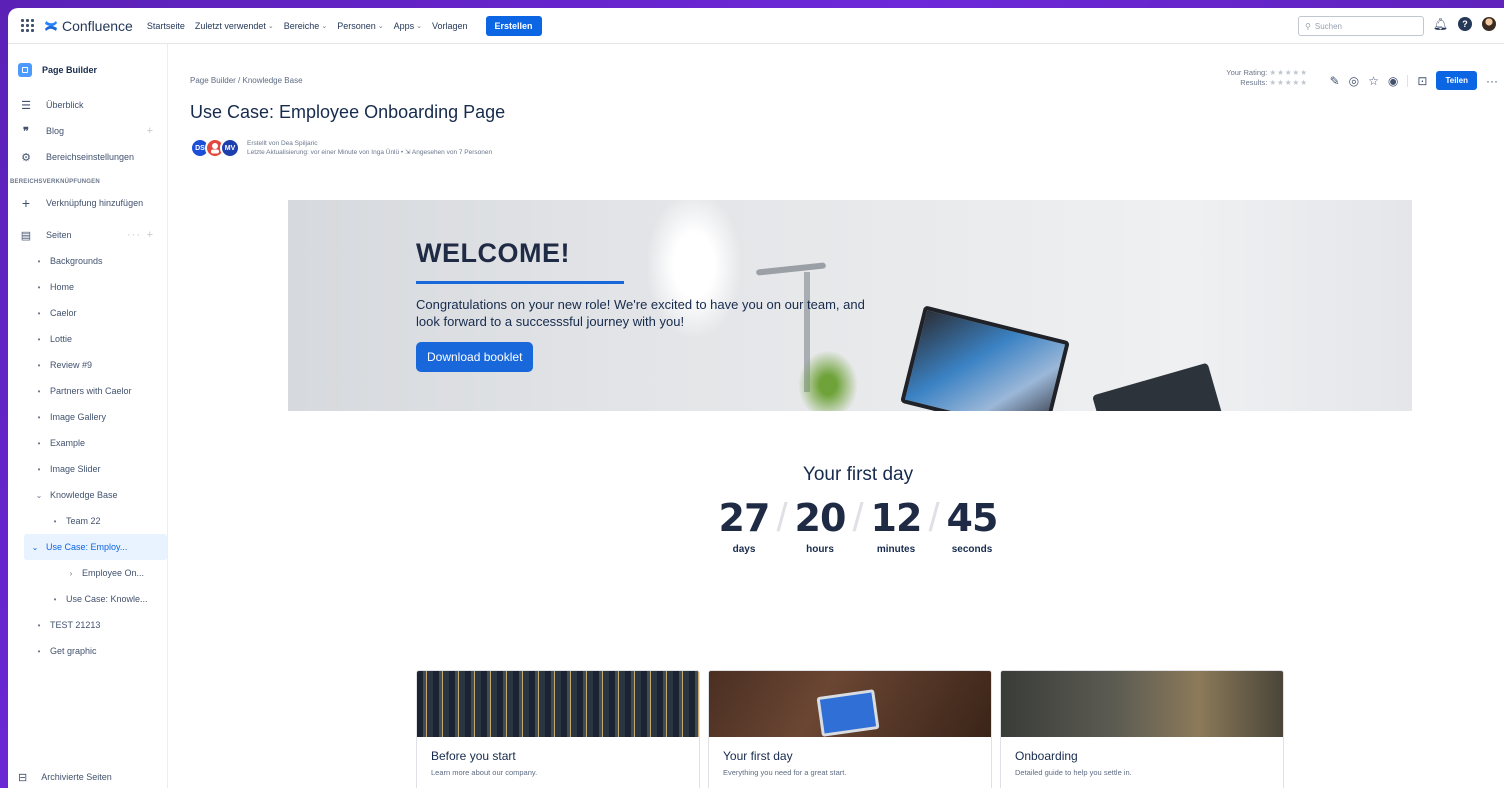 Image resolution: width=1504 pixels, height=788 pixels. Describe the element at coordinates (408, 26) in the screenshot. I see `nav-apps: Apps ⌄` at that location.